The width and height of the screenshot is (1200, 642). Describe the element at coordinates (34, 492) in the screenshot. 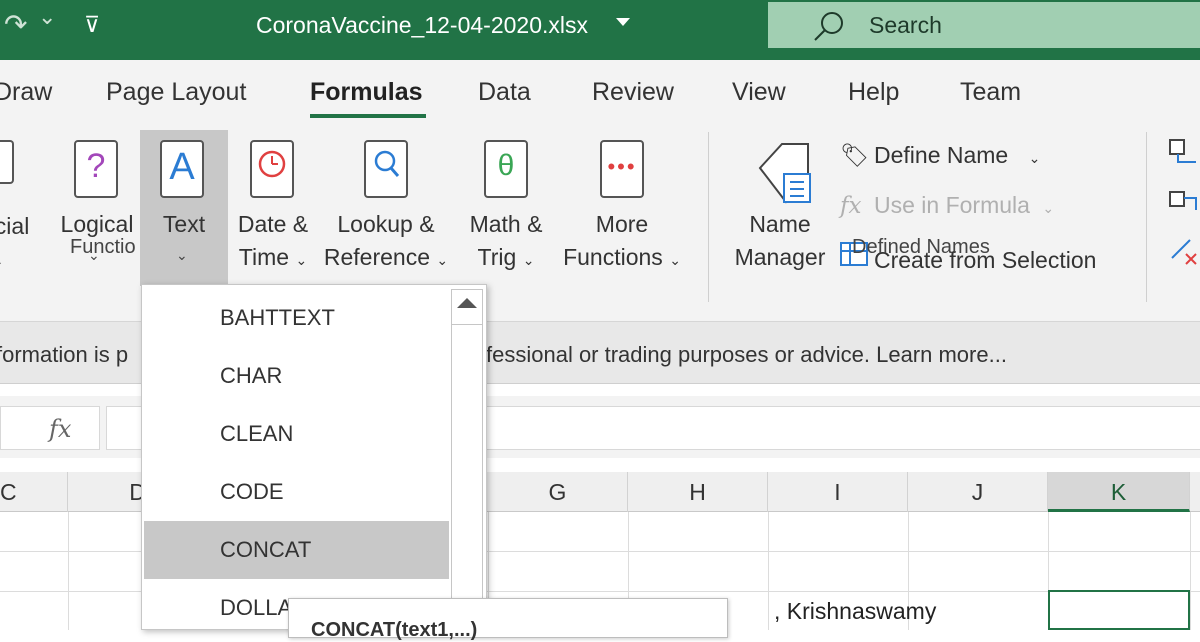

I see `column-header-c: C` at that location.